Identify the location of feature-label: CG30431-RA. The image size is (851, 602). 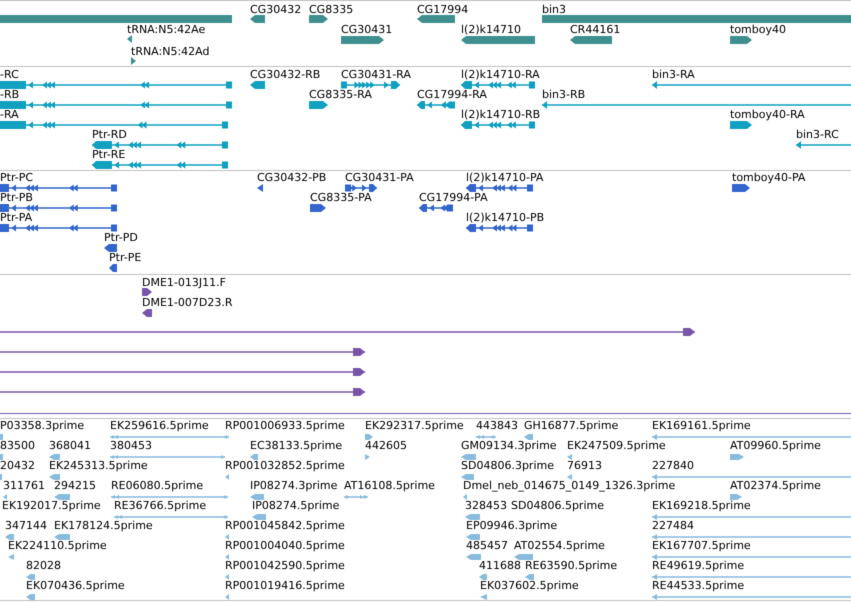
(376, 75).